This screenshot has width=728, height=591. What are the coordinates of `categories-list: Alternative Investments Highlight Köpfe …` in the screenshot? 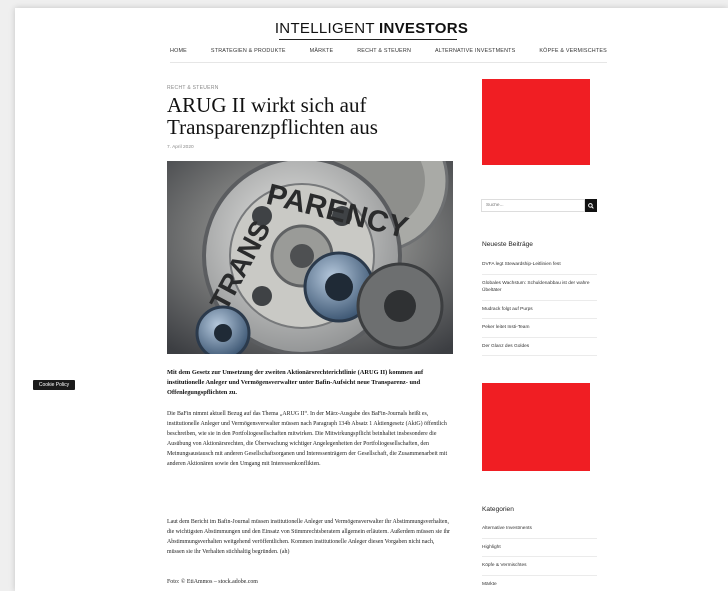 It's located at (539, 555).